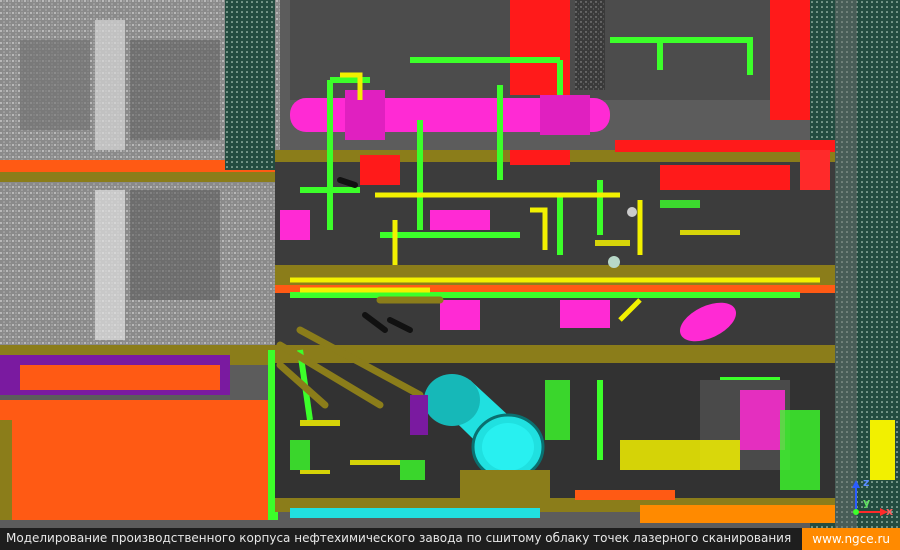 This screenshot has height=550, width=900. Describe the element at coordinates (135, 466) in the screenshot. I see `orange-equipment-block` at that location.